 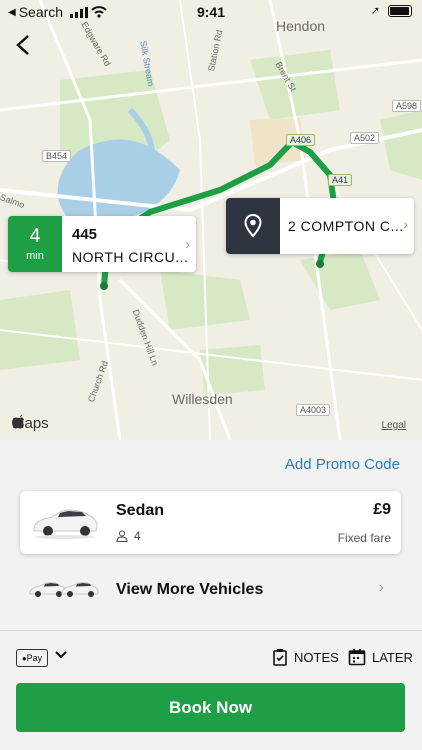 What do you see at coordinates (137, 536) in the screenshot?
I see `seat-count: 4` at bounding box center [137, 536].